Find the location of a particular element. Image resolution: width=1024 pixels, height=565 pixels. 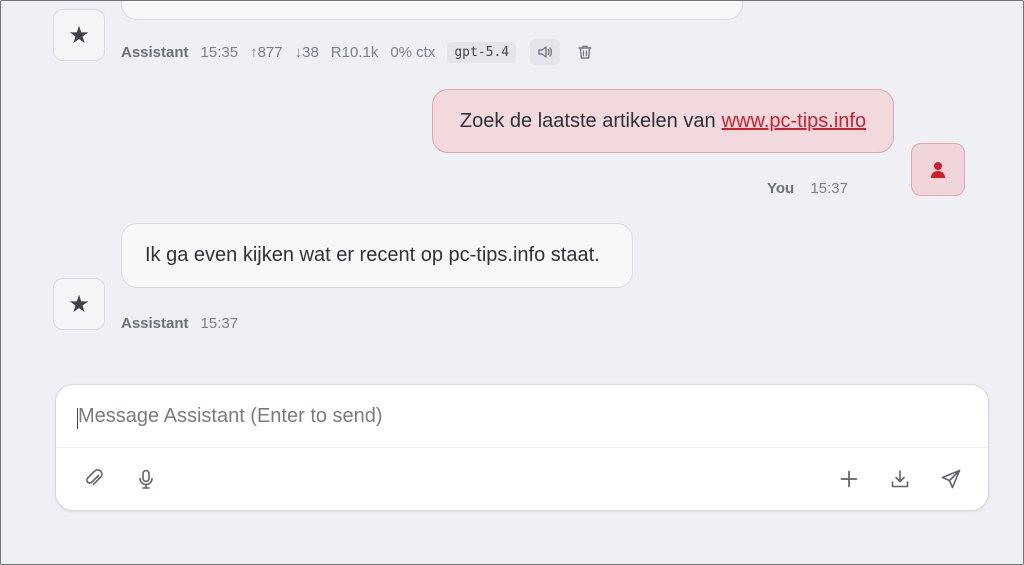

message-input is located at coordinates (522, 416).